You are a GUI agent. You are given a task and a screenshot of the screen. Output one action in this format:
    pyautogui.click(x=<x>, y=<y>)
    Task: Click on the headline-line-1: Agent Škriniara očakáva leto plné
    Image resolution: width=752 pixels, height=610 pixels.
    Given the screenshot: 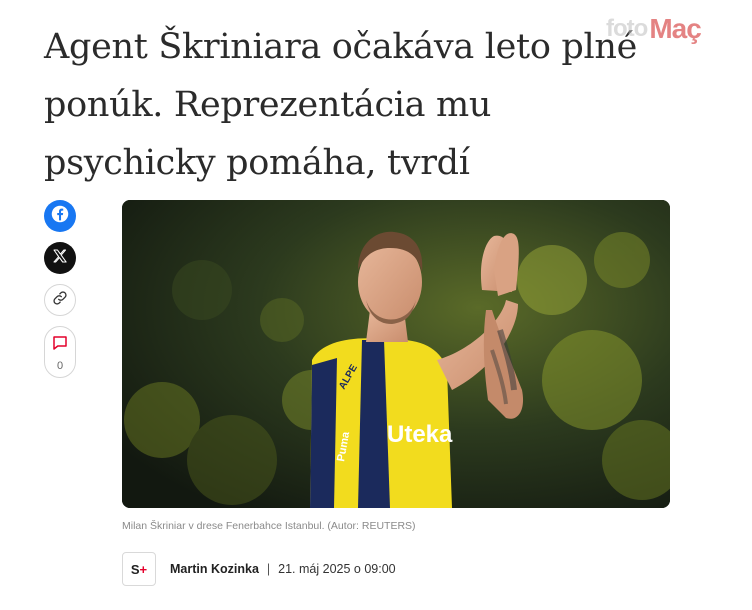 What is the action you would take?
    pyautogui.click(x=341, y=47)
    